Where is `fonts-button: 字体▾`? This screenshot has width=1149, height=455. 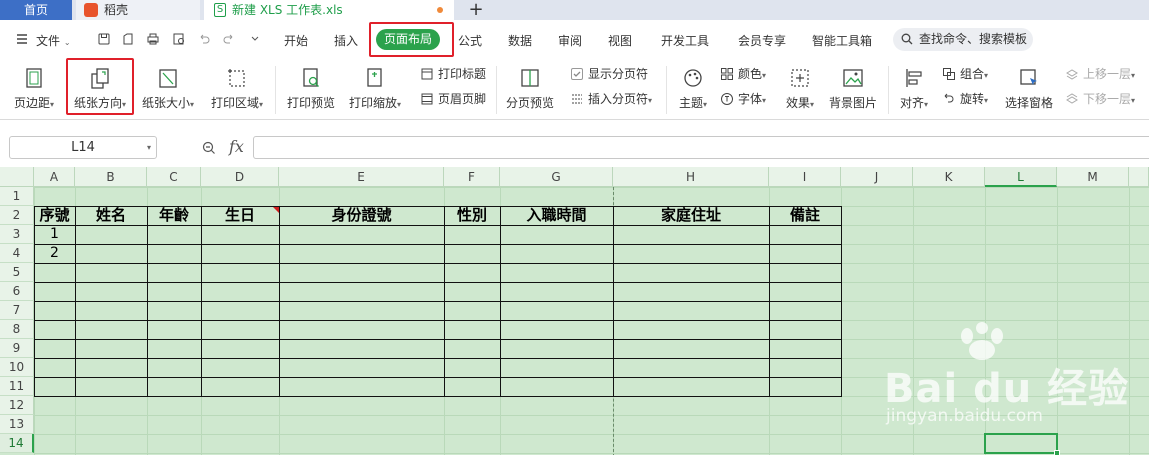 fonts-button: 字体▾ is located at coordinates (743, 99).